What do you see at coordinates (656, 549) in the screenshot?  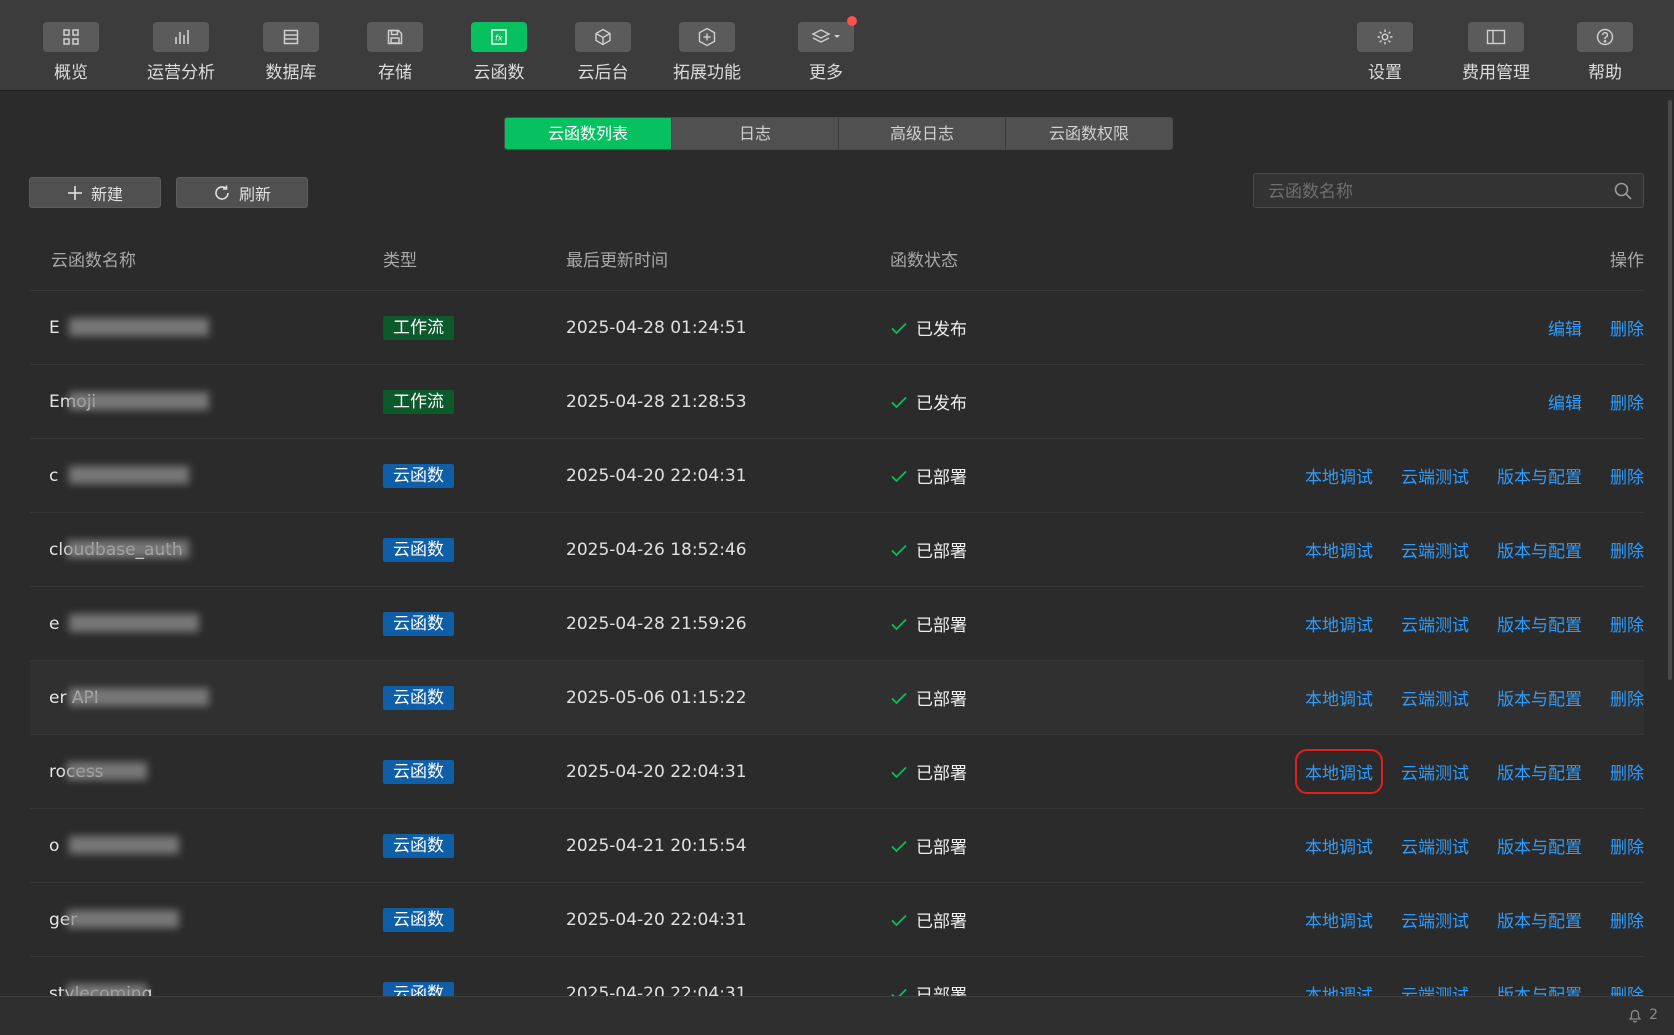 I see `updated-time: 2025-04-26 18:52:46` at bounding box center [656, 549].